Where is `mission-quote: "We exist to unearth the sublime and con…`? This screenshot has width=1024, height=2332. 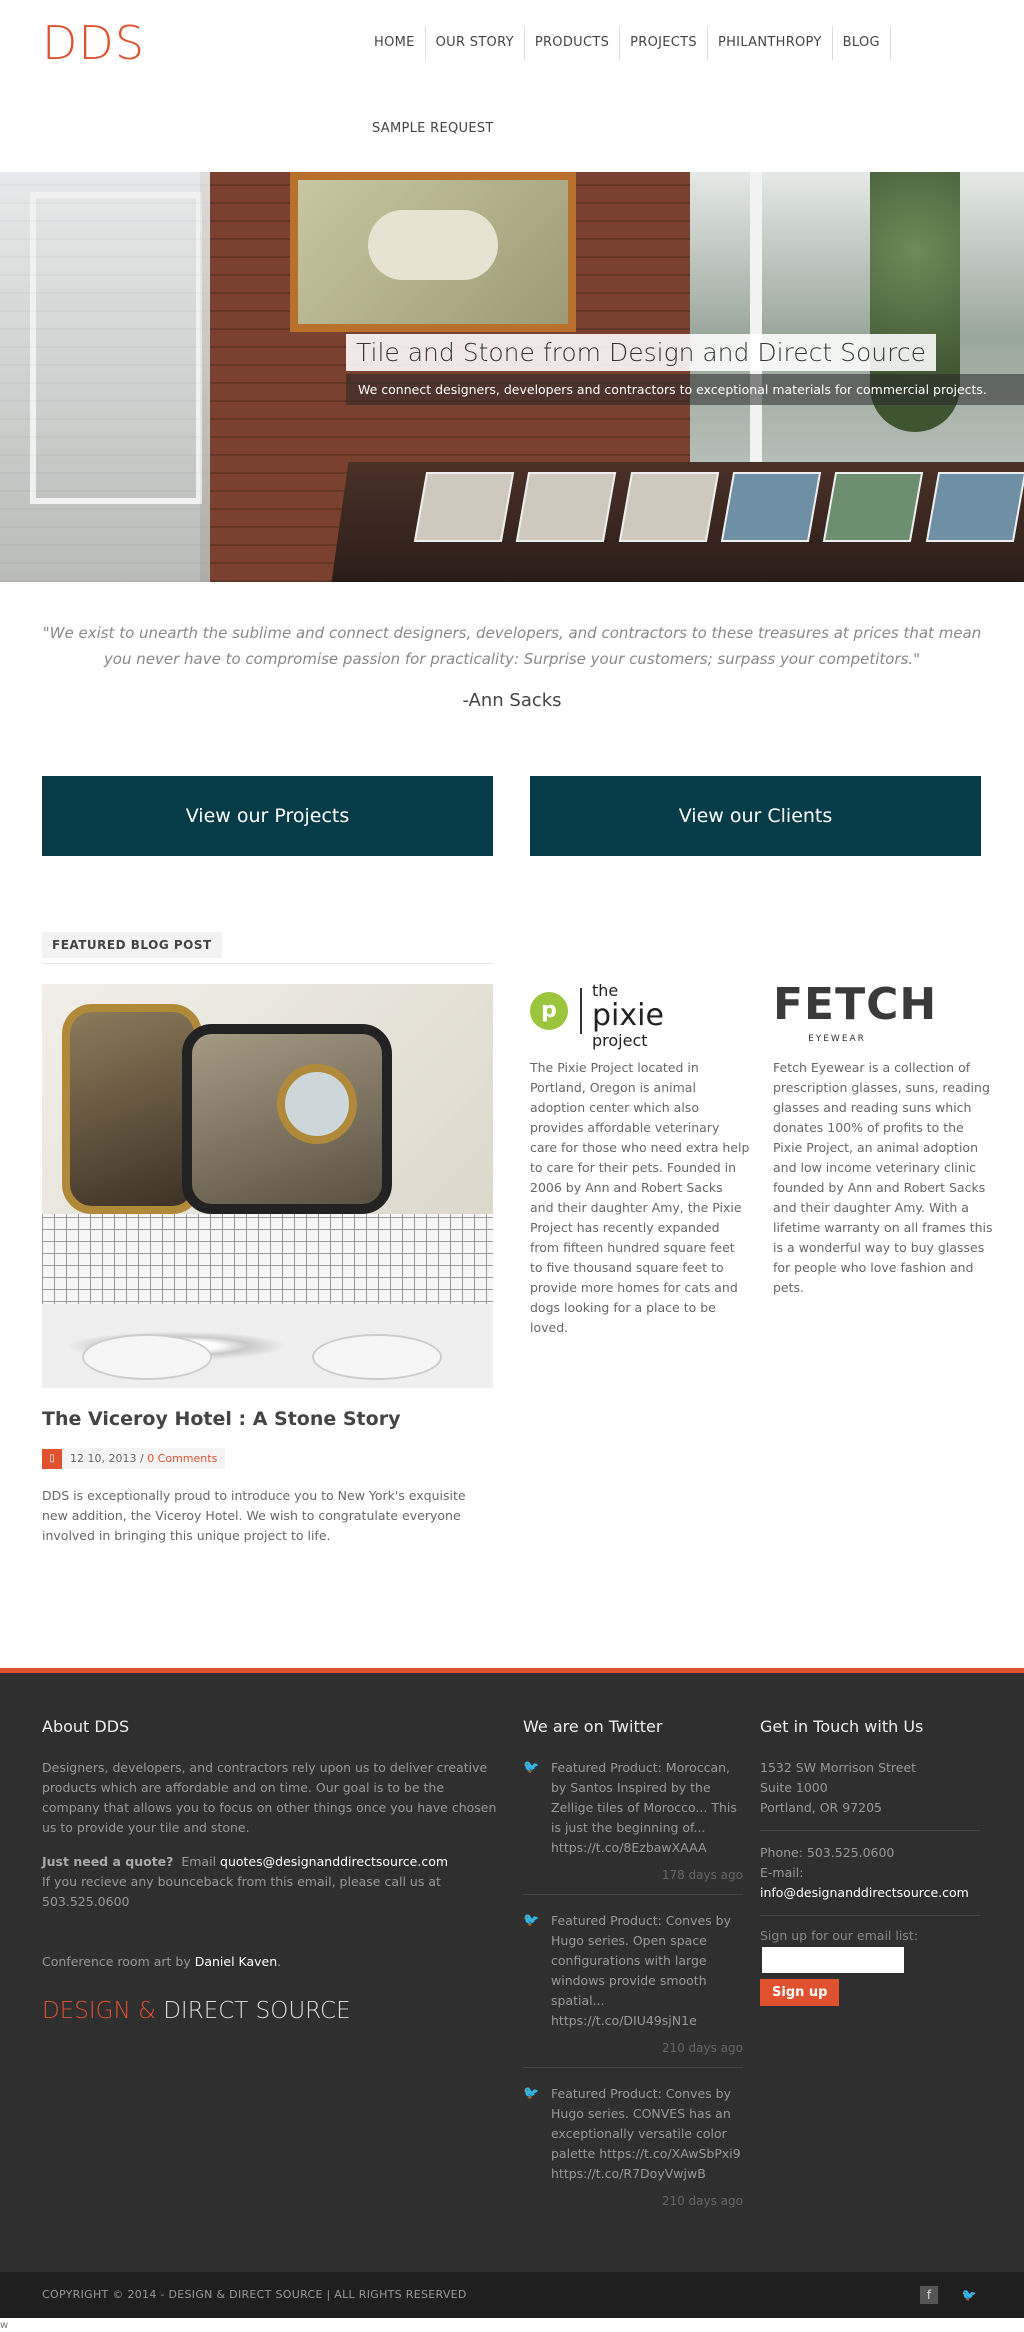 mission-quote: "We exist to unearth the sublime and con… is located at coordinates (512, 646).